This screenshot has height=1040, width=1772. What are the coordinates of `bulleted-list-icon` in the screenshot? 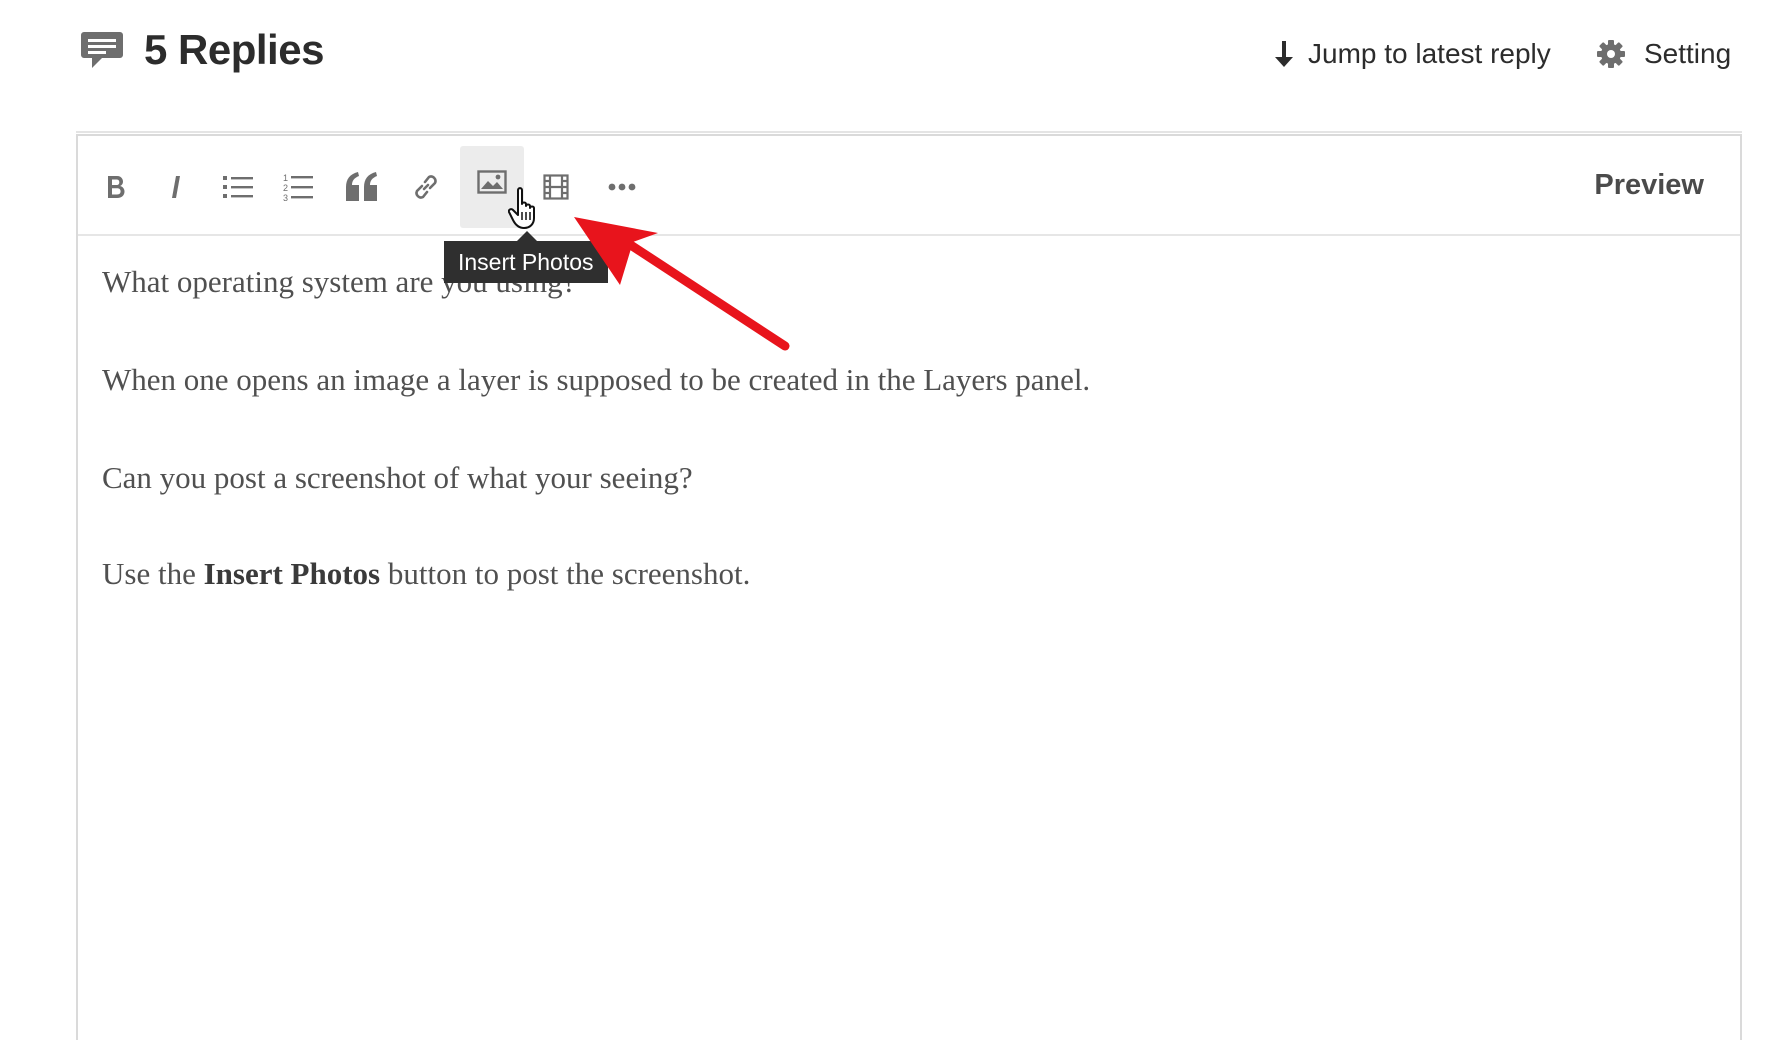 It's located at (238, 187).